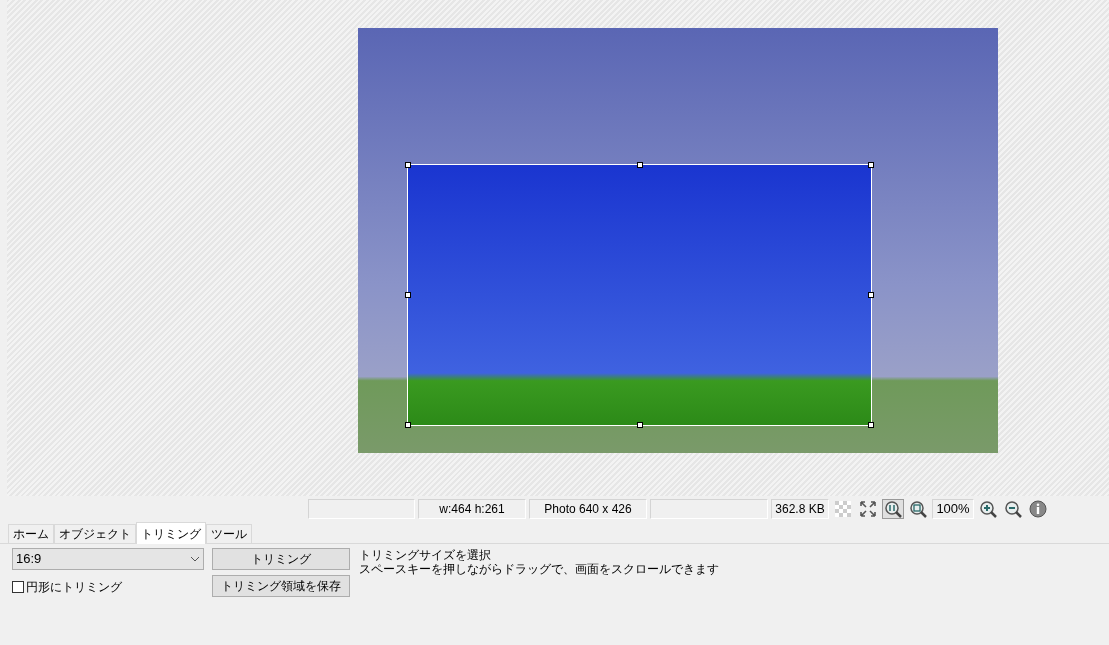 The image size is (1109, 645). I want to click on checkbox, so click(18, 587).